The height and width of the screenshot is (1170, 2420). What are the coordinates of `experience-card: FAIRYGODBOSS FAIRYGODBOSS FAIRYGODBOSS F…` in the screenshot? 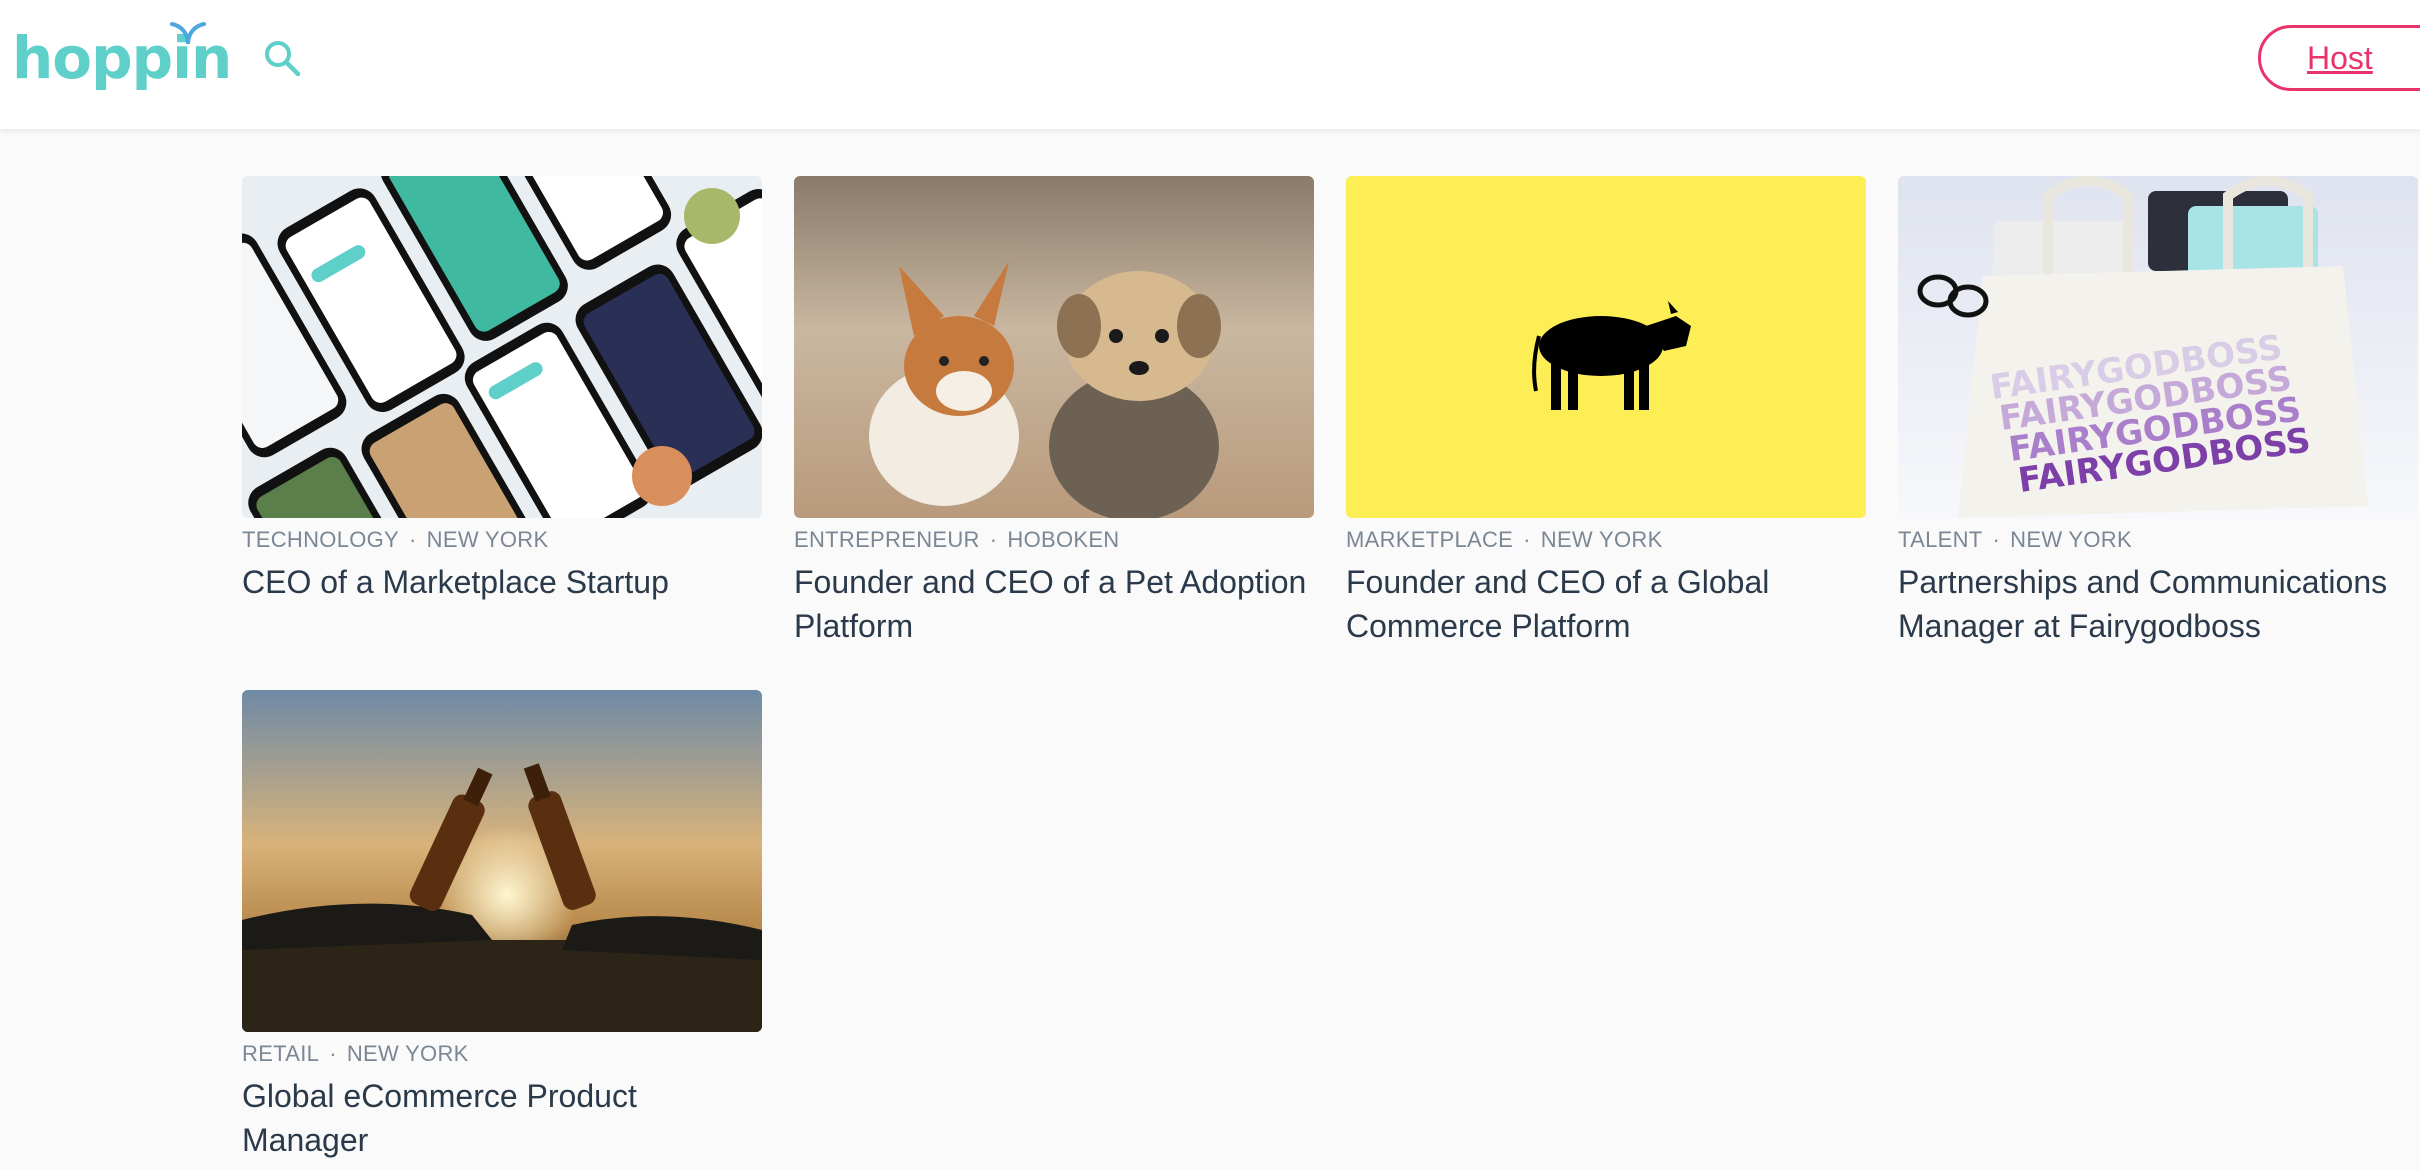 It's located at (2158, 412).